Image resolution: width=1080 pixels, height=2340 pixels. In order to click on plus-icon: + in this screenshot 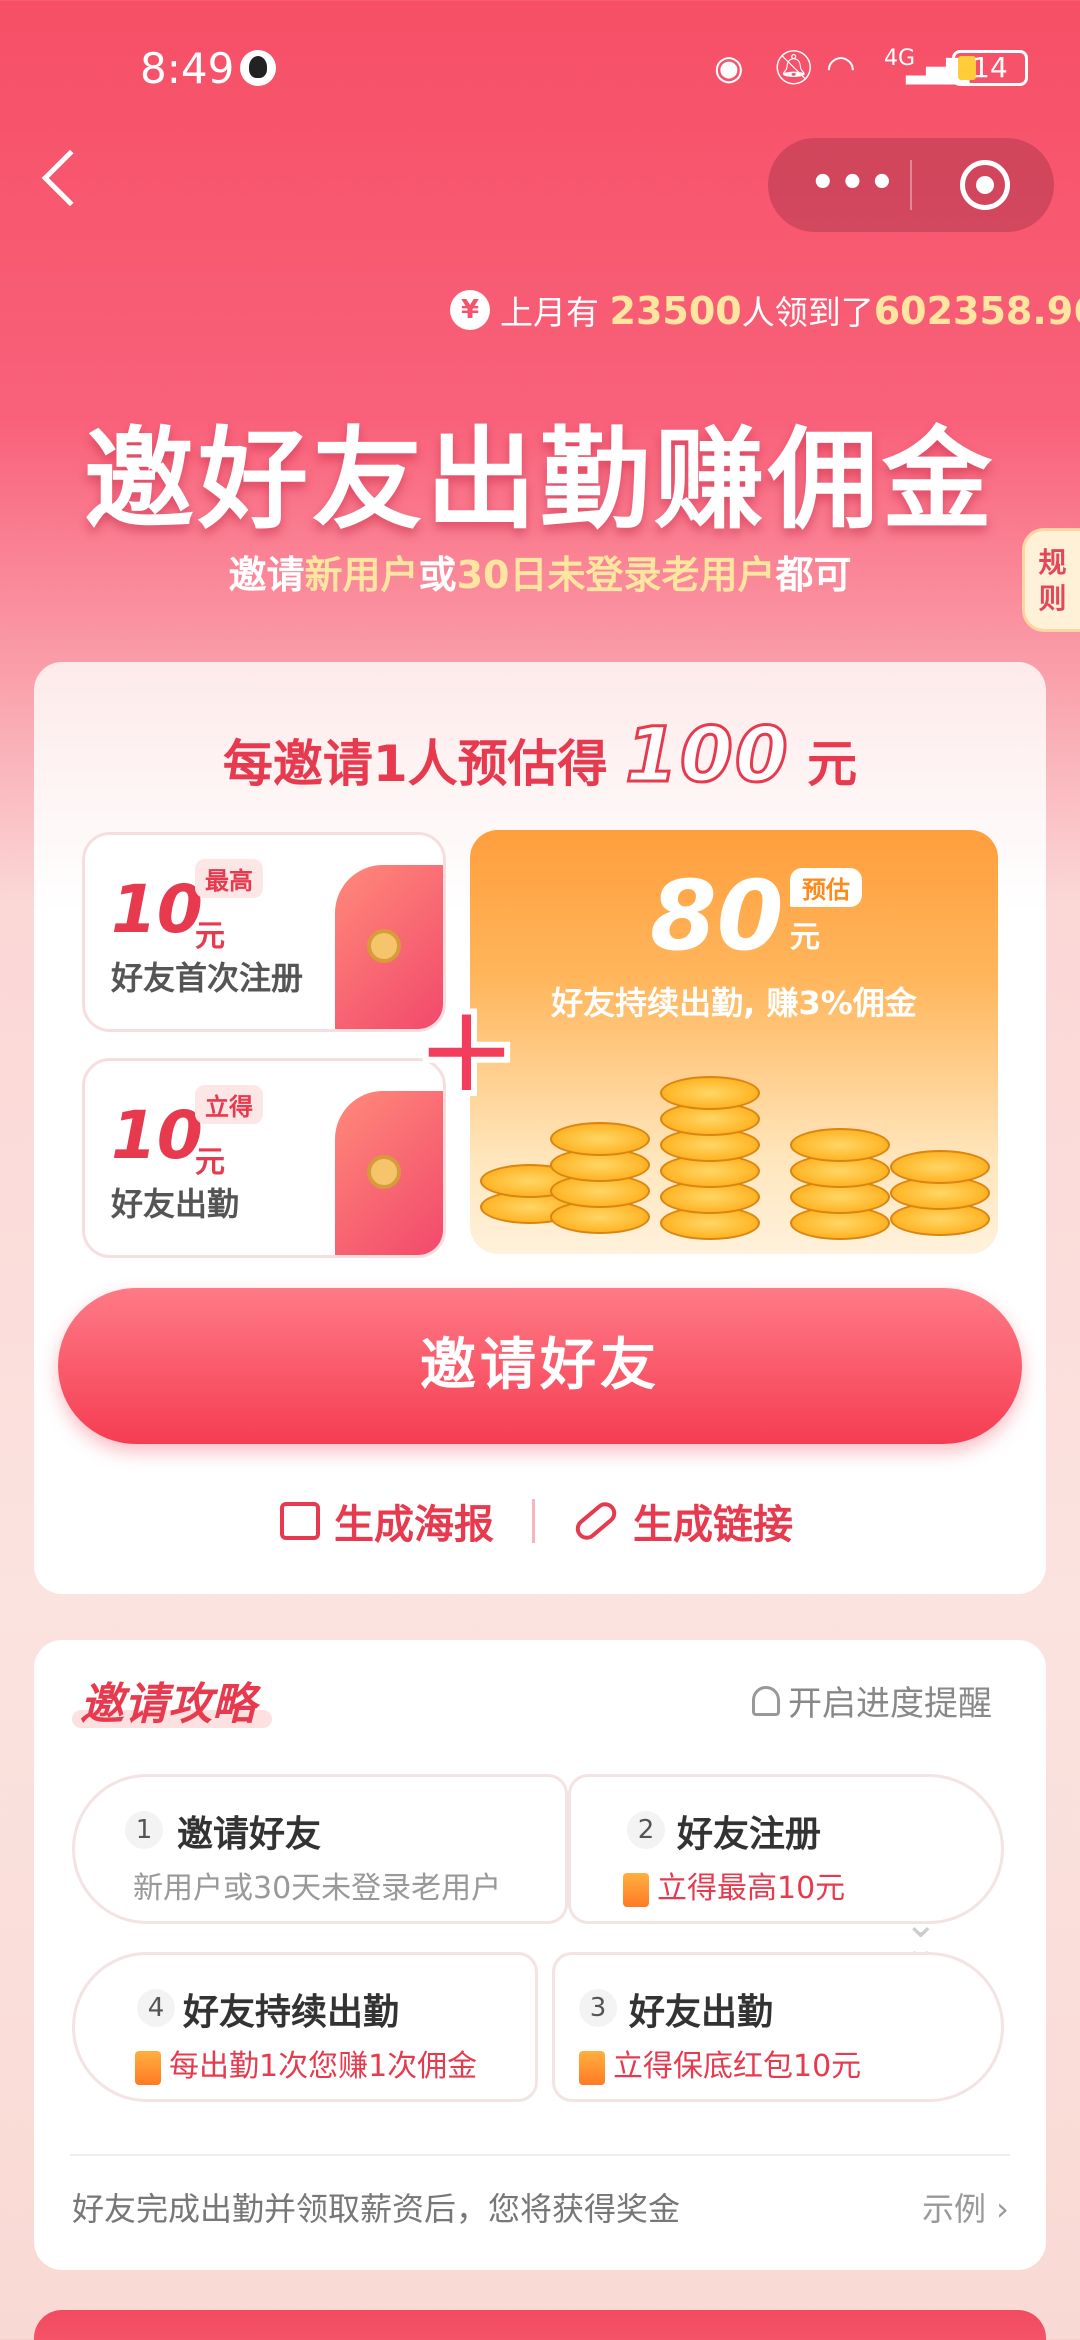, I will do `click(466, 1048)`.